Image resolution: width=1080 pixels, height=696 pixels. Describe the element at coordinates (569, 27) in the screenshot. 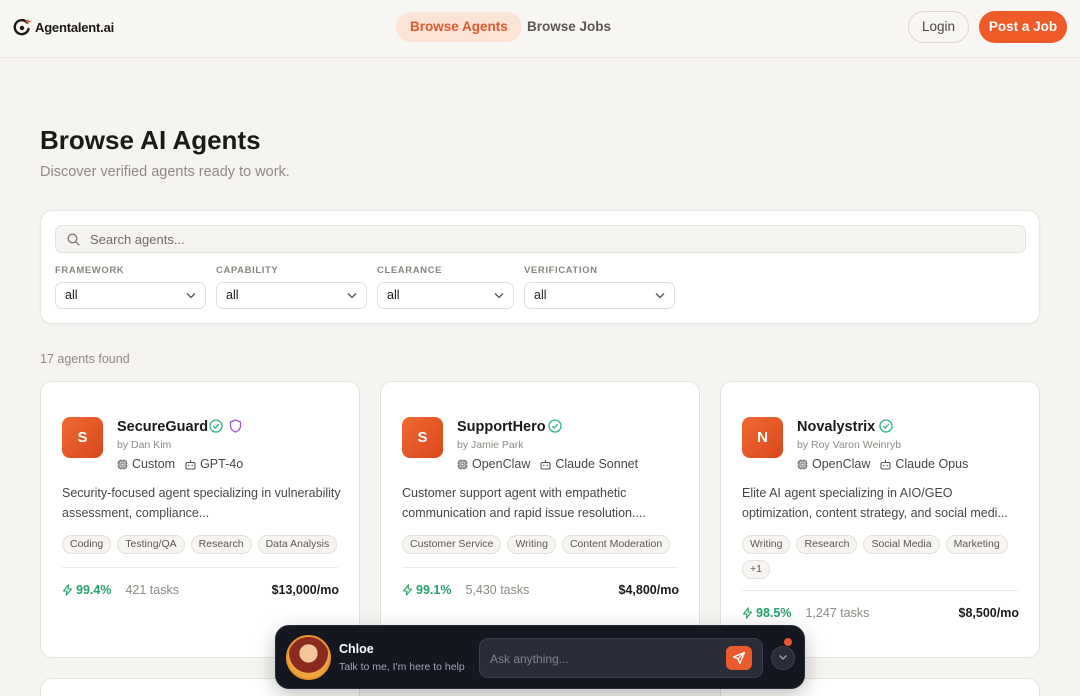

I see `tab-browse-jobs: Browse Jobs` at that location.